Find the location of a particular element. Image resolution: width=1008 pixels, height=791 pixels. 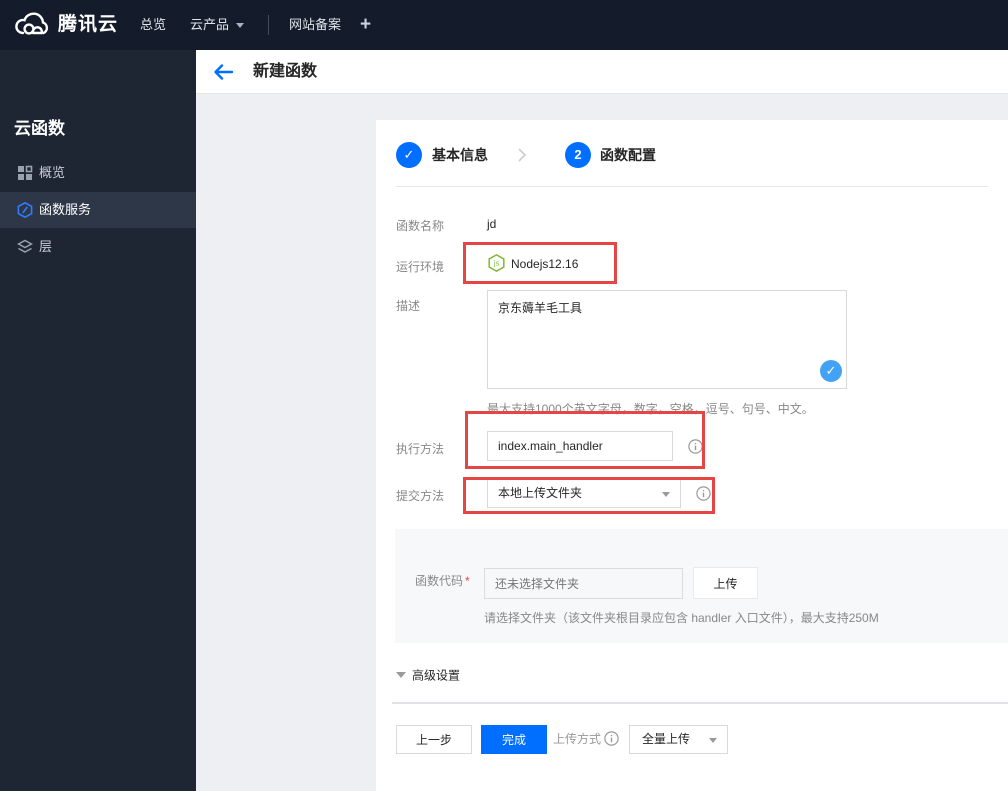

topbar: 腾讯云 总览 云产品 网站备案 + is located at coordinates (504, 25).